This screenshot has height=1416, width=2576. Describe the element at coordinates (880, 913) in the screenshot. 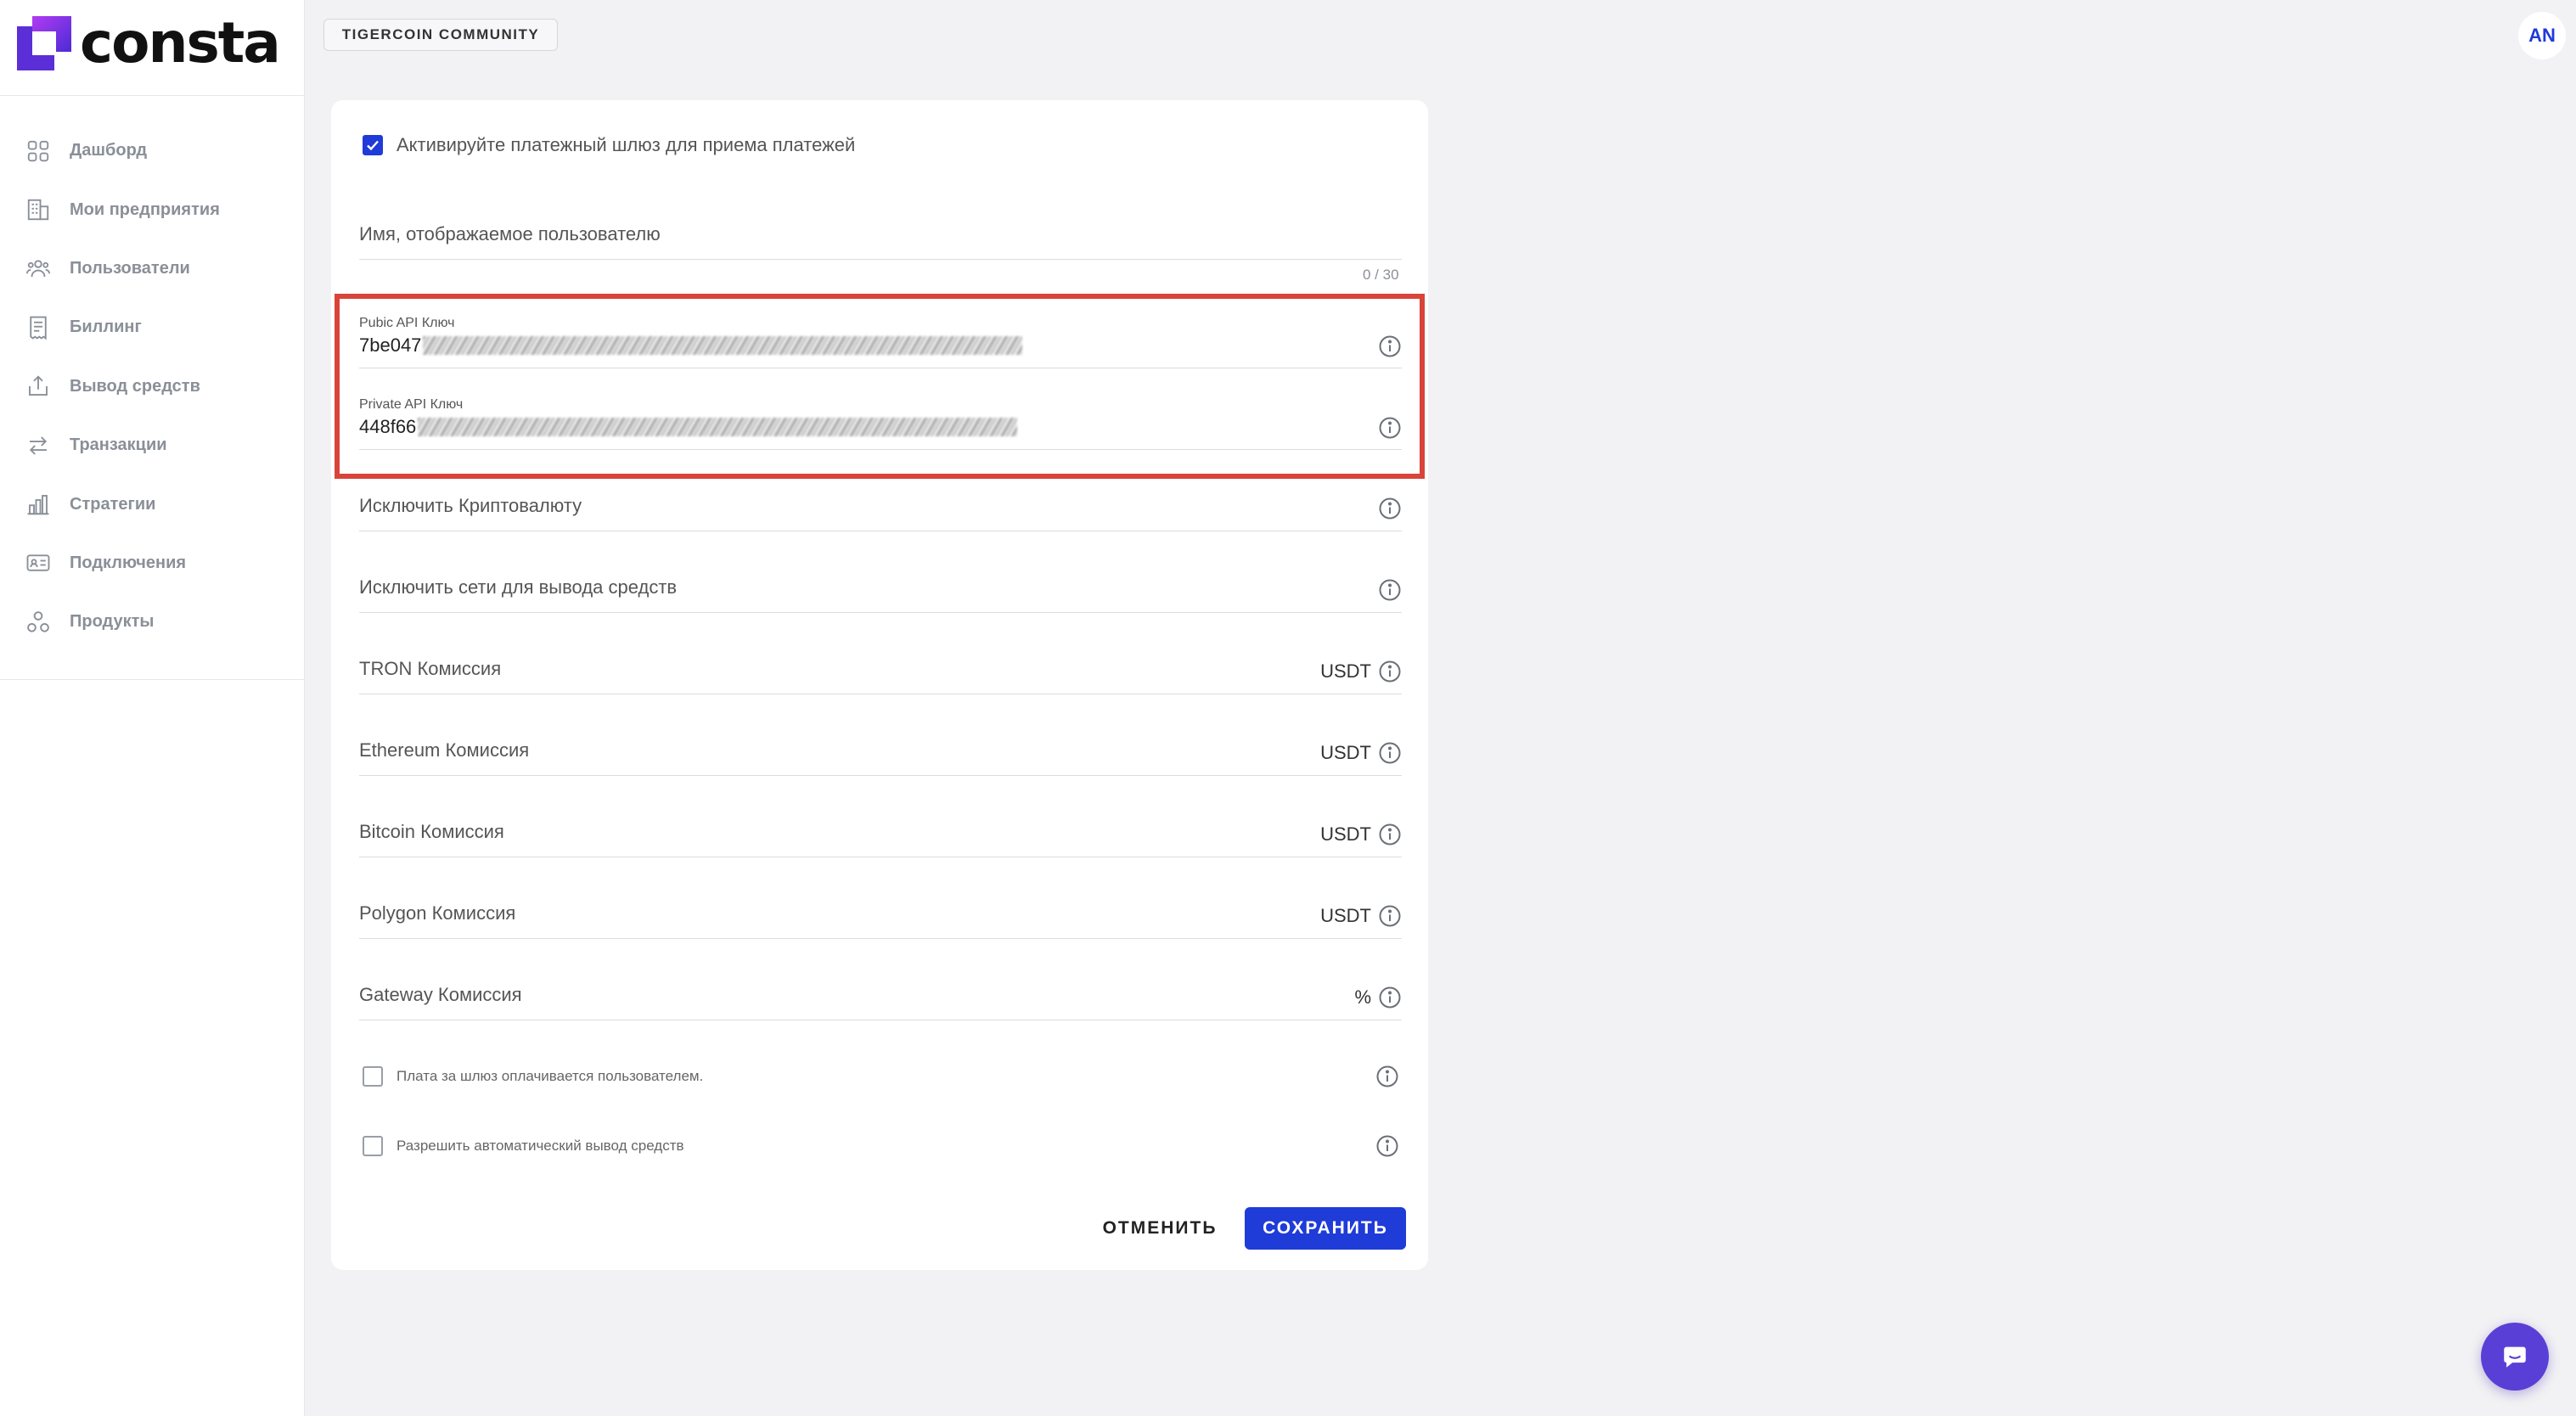

I see `polygon-fee-field: Polygon Комиссия USDT` at that location.